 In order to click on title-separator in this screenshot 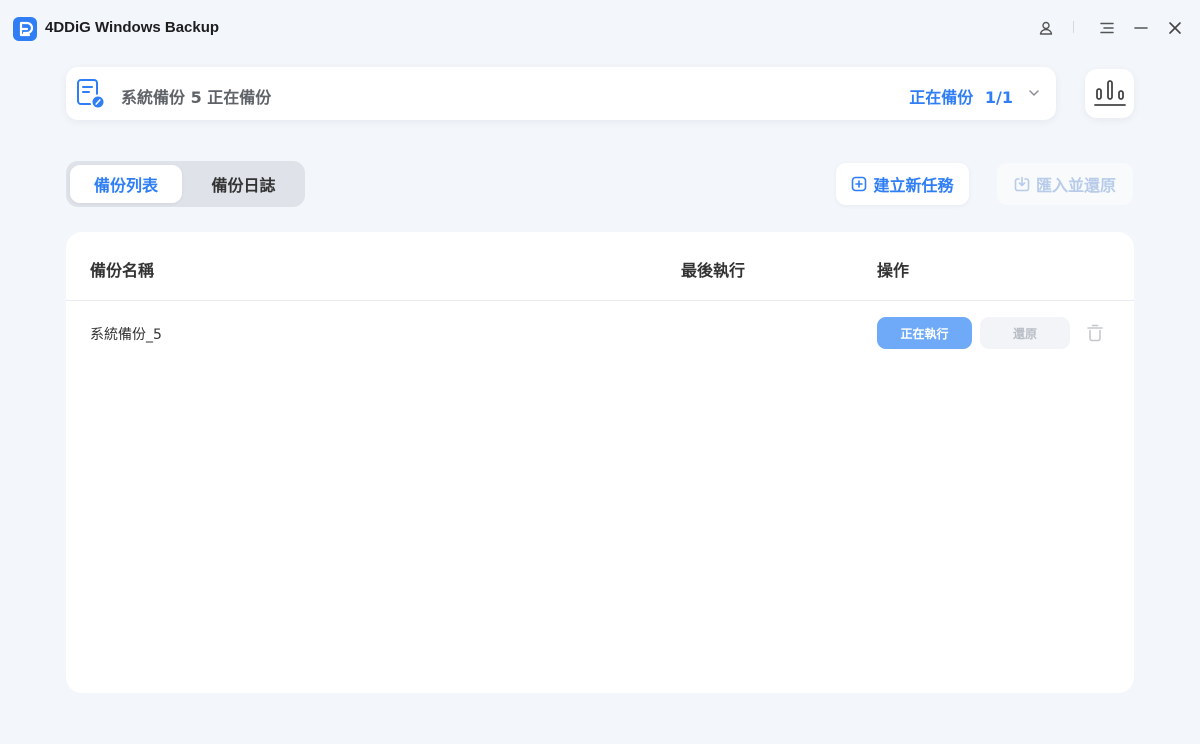, I will do `click(1073, 27)`.